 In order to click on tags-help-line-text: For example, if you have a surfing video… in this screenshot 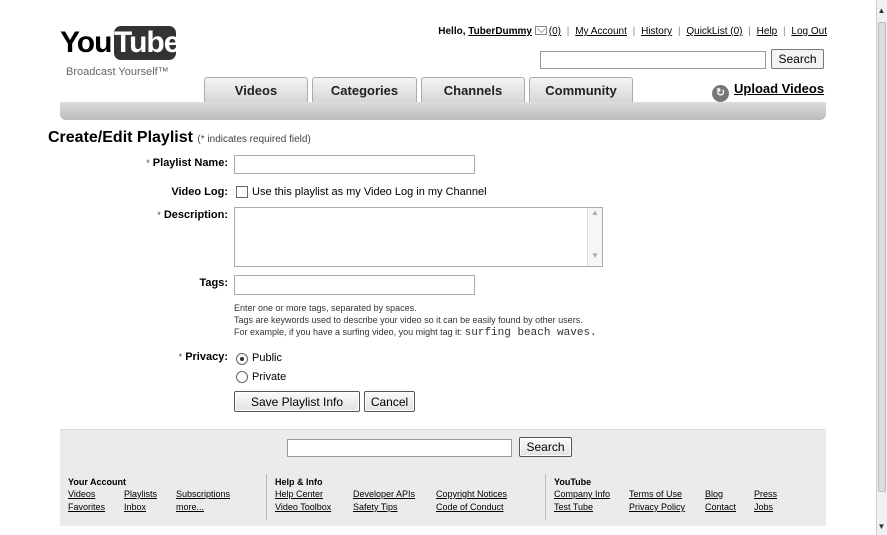, I will do `click(348, 332)`.